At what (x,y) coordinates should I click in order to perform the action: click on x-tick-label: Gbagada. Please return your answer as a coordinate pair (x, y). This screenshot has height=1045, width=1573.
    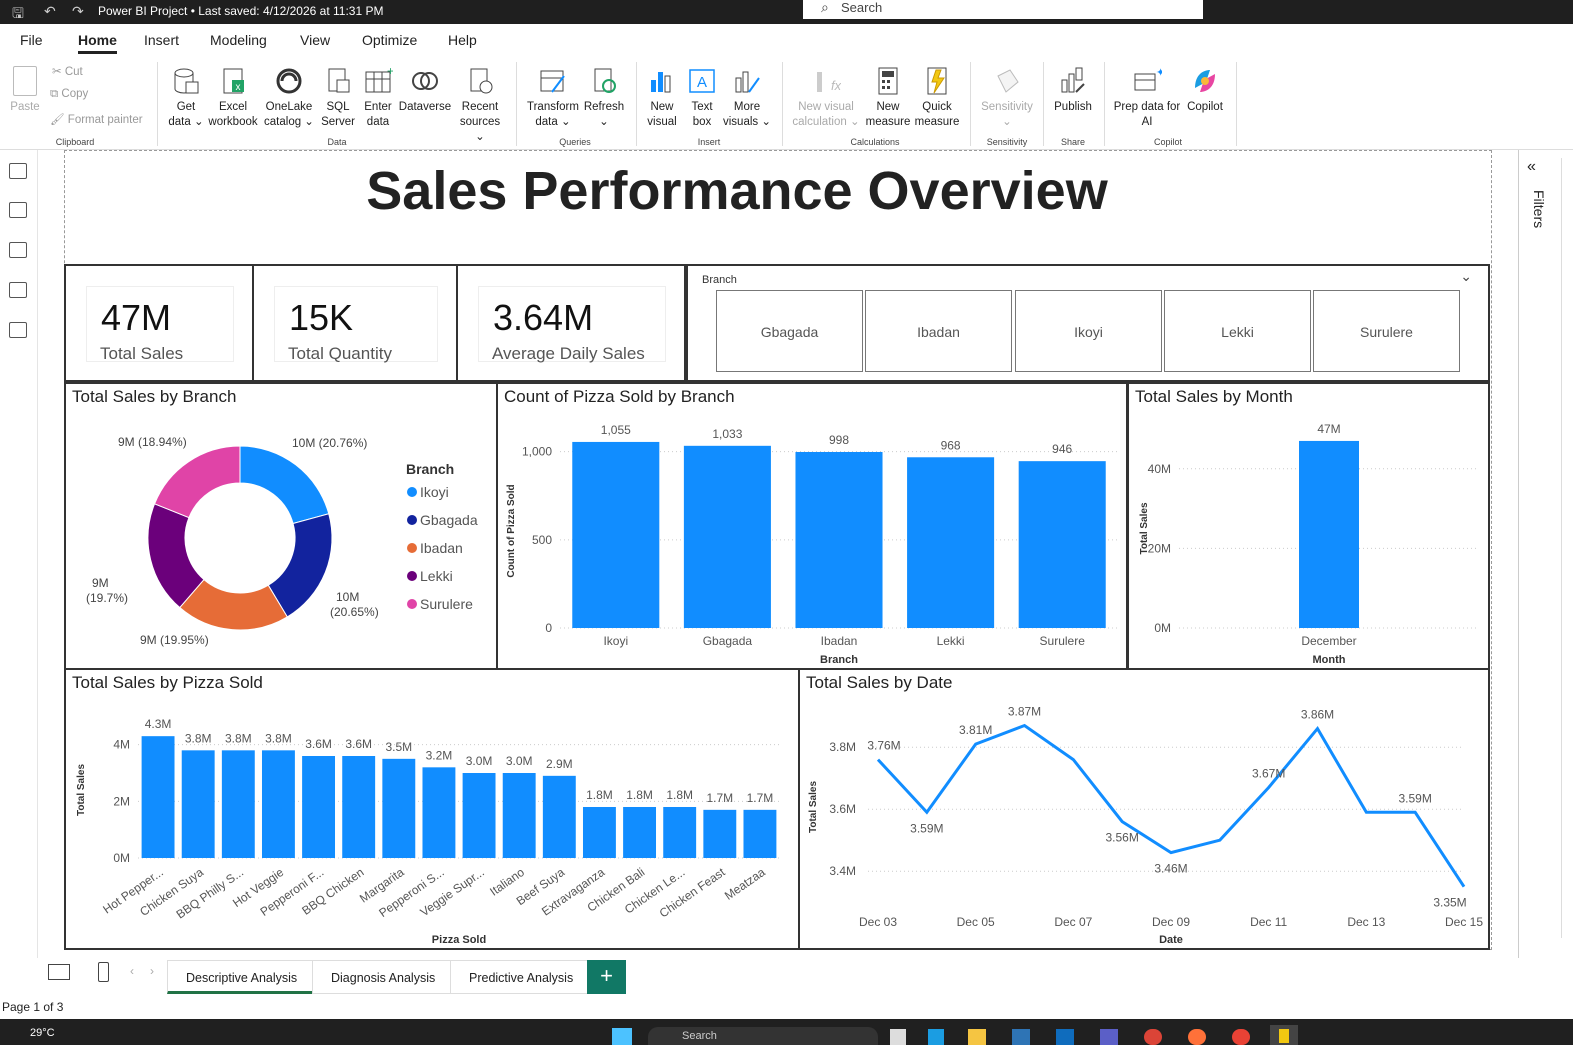
    Looking at the image, I should click on (728, 641).